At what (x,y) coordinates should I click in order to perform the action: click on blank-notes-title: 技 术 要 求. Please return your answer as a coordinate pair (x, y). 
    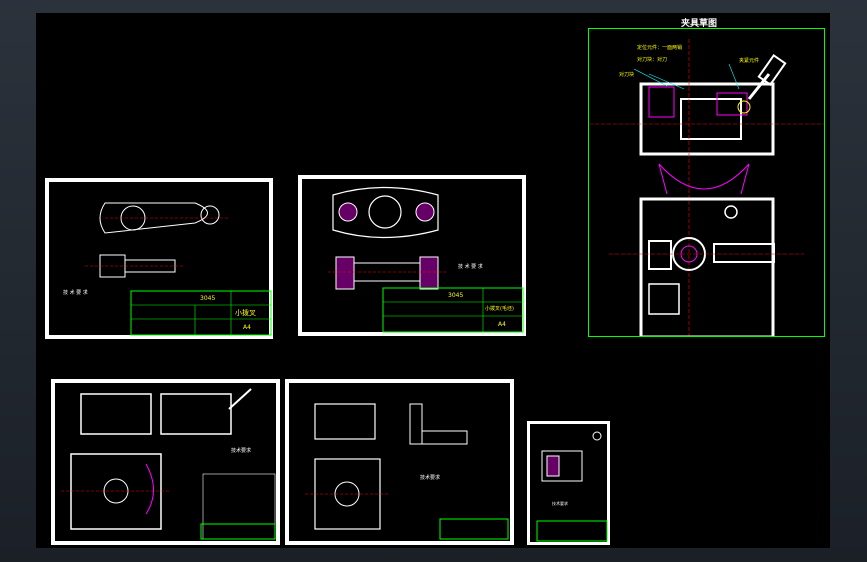
    Looking at the image, I should click on (470, 267).